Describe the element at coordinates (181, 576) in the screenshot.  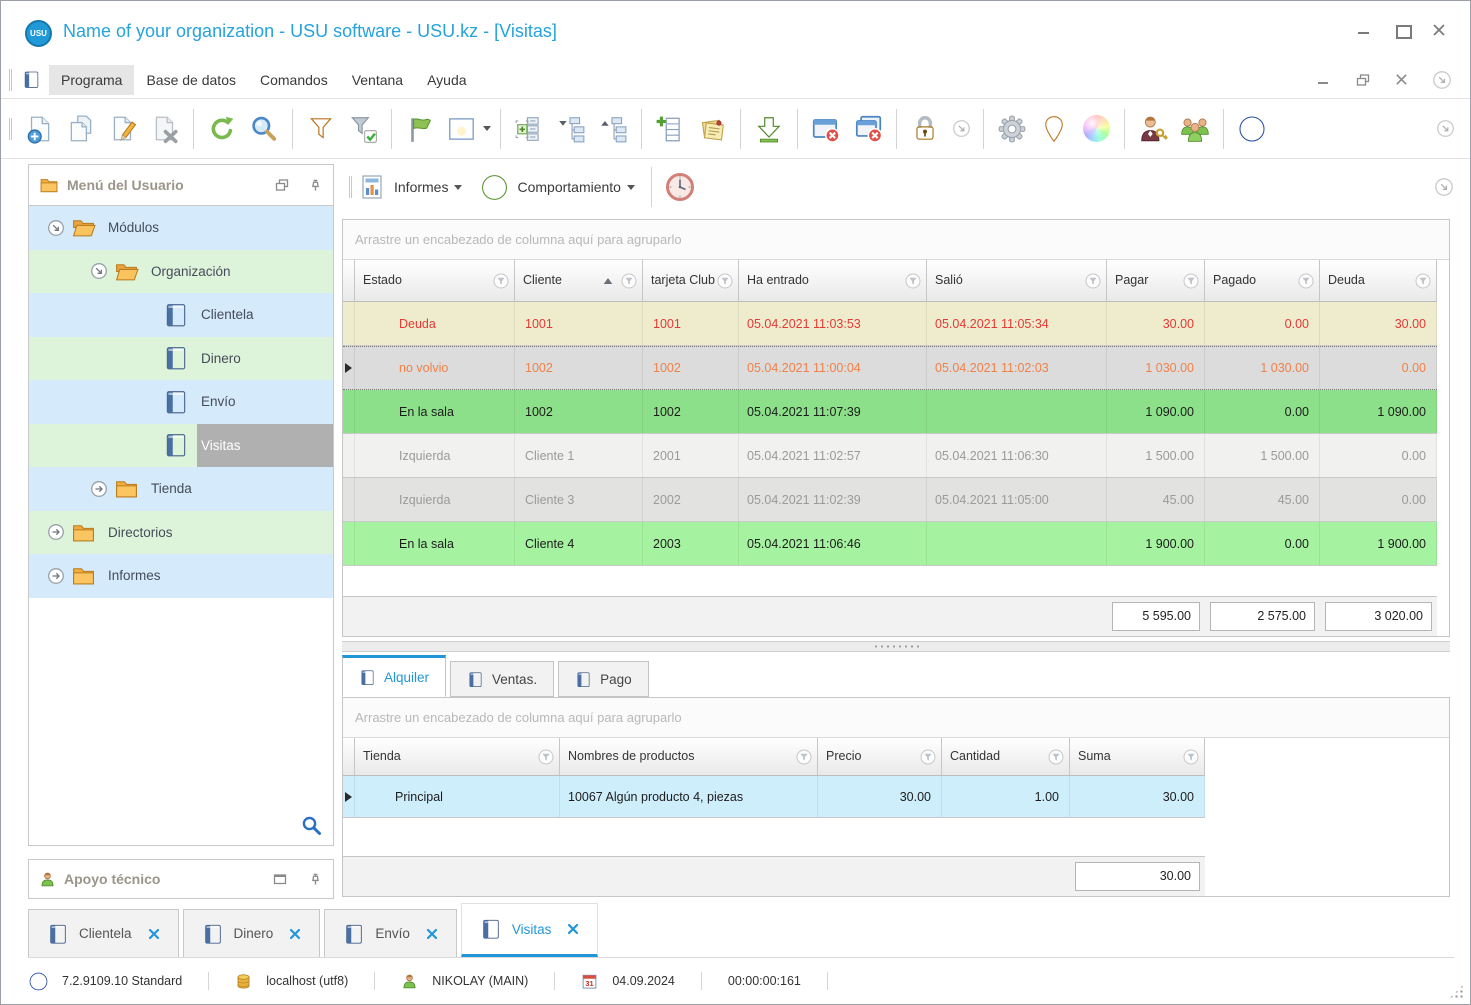
I see `sidebar-item-informes: Informes` at that location.